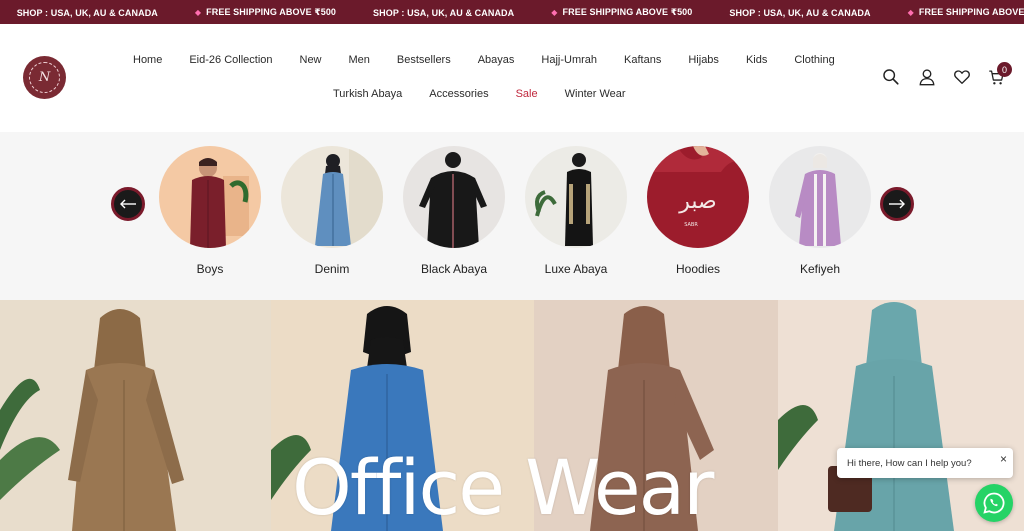  I want to click on category-hoodies: صبر SABR Hoodies, so click(698, 211).